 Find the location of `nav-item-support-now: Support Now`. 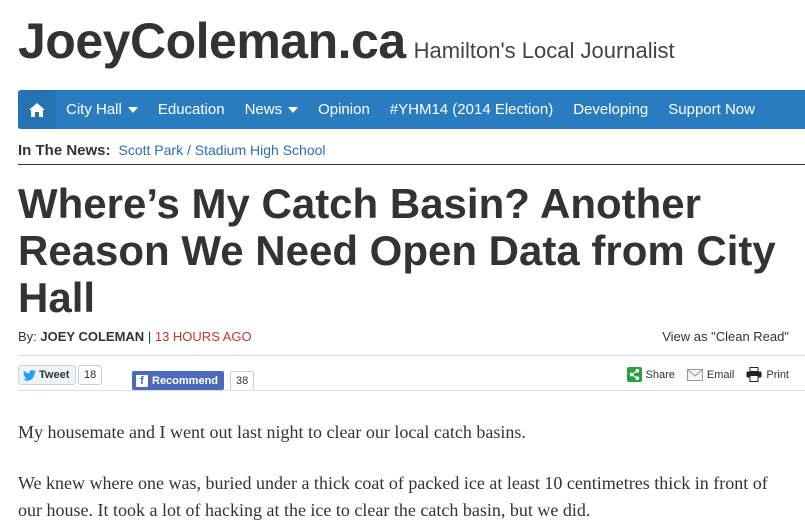

nav-item-support-now: Support Now is located at coordinates (711, 109).